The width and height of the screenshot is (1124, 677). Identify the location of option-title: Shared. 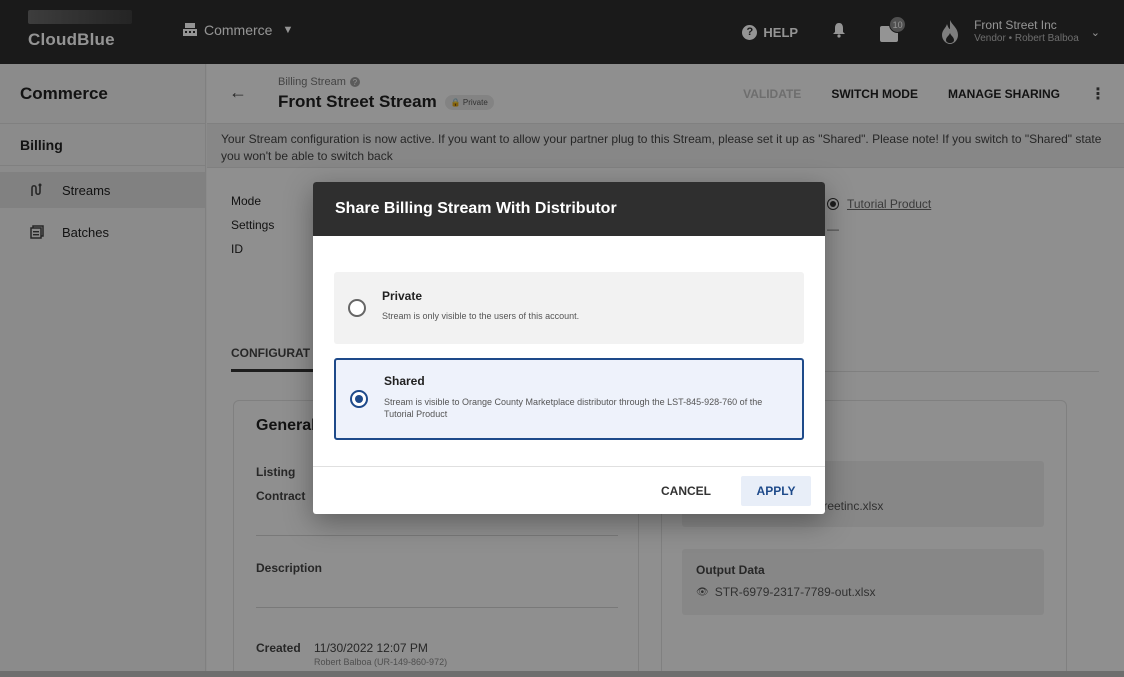
(404, 381).